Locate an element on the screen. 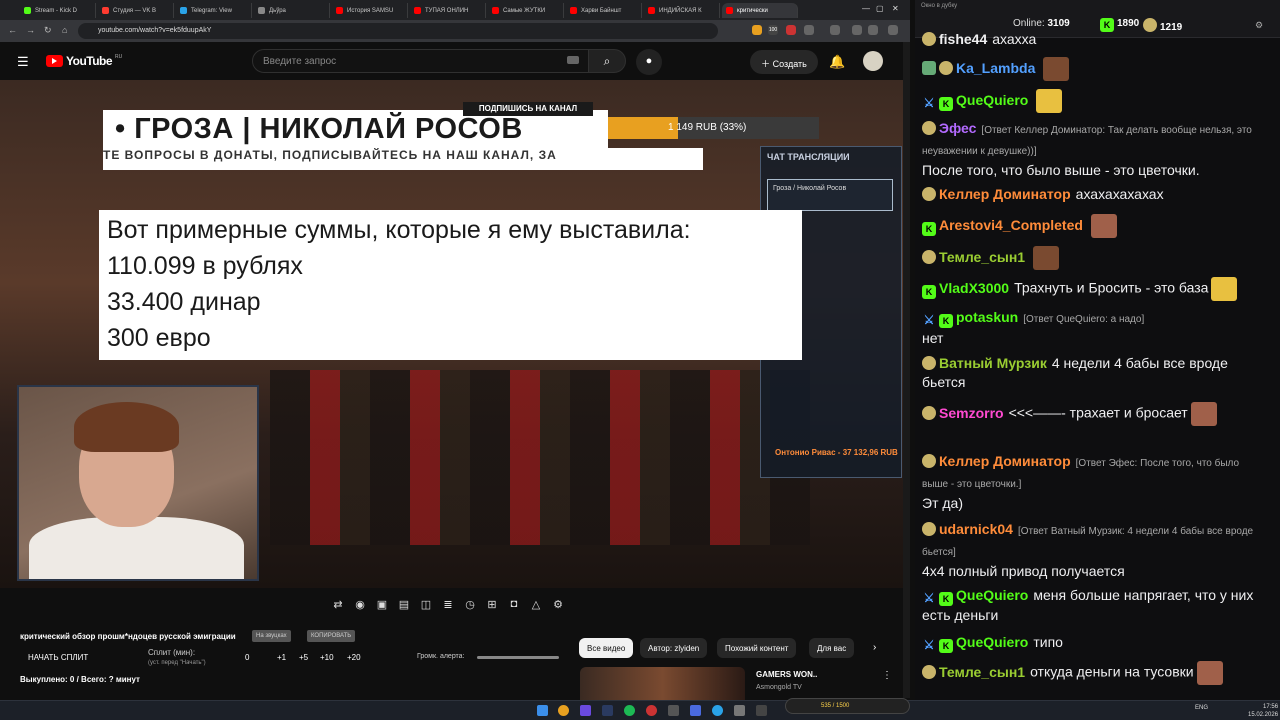  chat-username: Ватный Мурзик is located at coordinates (993, 363).